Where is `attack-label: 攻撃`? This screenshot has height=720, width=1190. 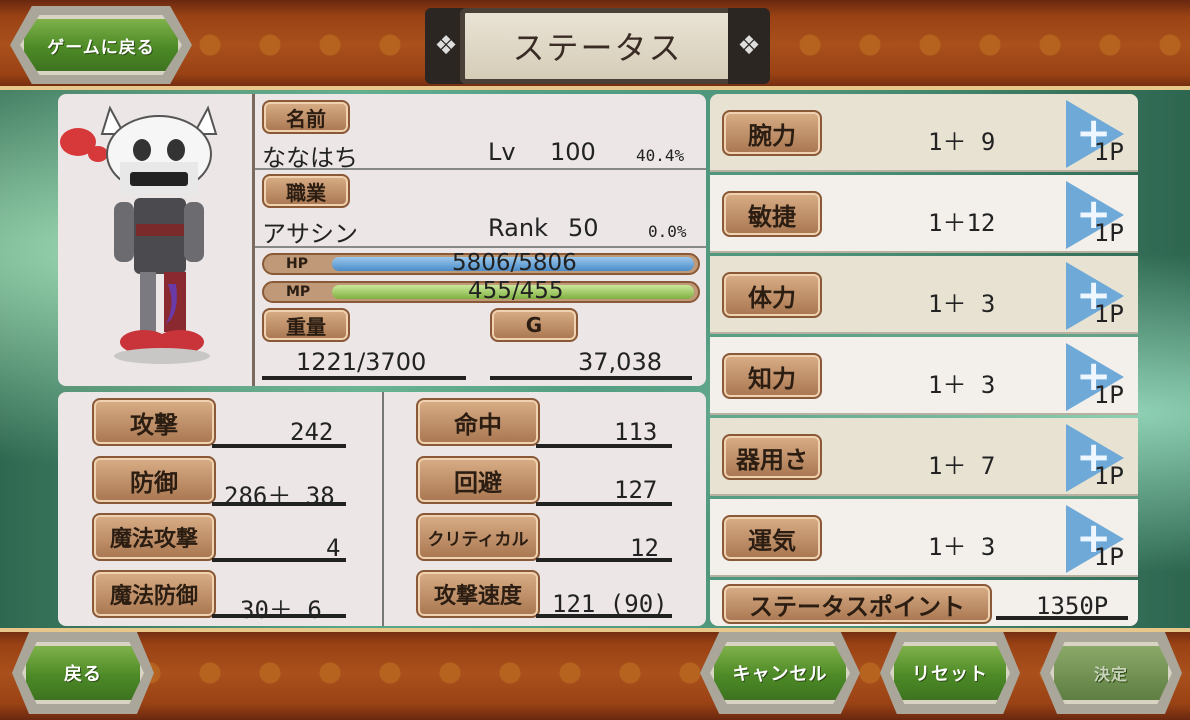
attack-label: 攻撃 is located at coordinates (154, 422).